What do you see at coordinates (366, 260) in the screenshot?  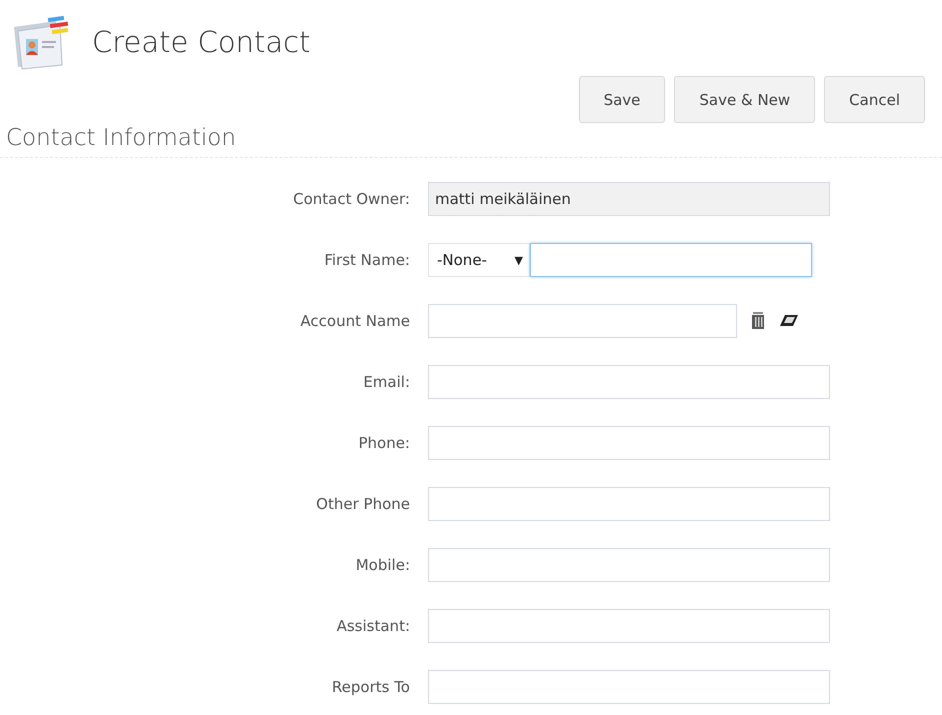 I see `field-label: First Name:` at bounding box center [366, 260].